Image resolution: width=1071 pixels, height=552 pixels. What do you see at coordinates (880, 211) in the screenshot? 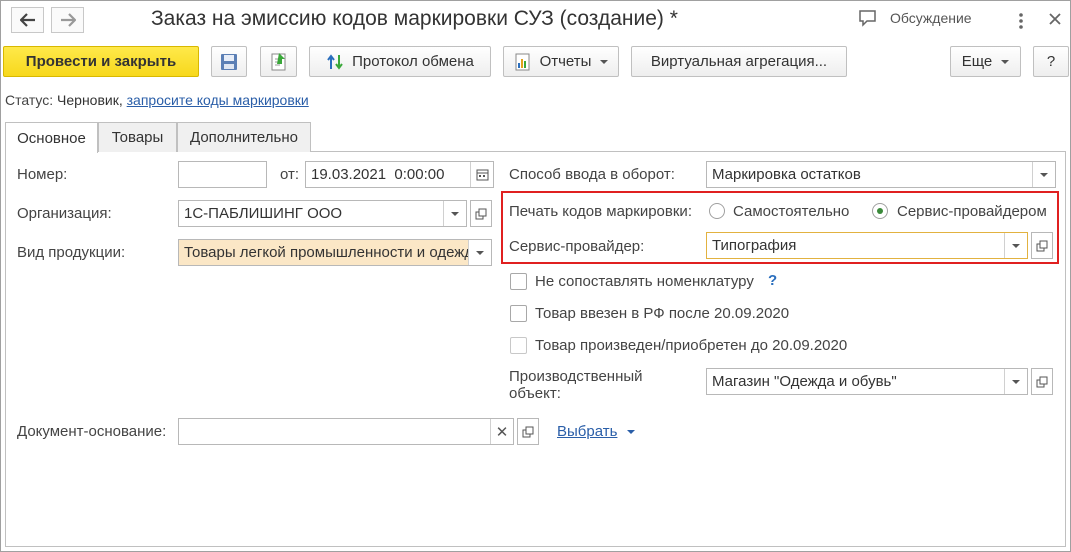
I see `radio-print-provider` at bounding box center [880, 211].